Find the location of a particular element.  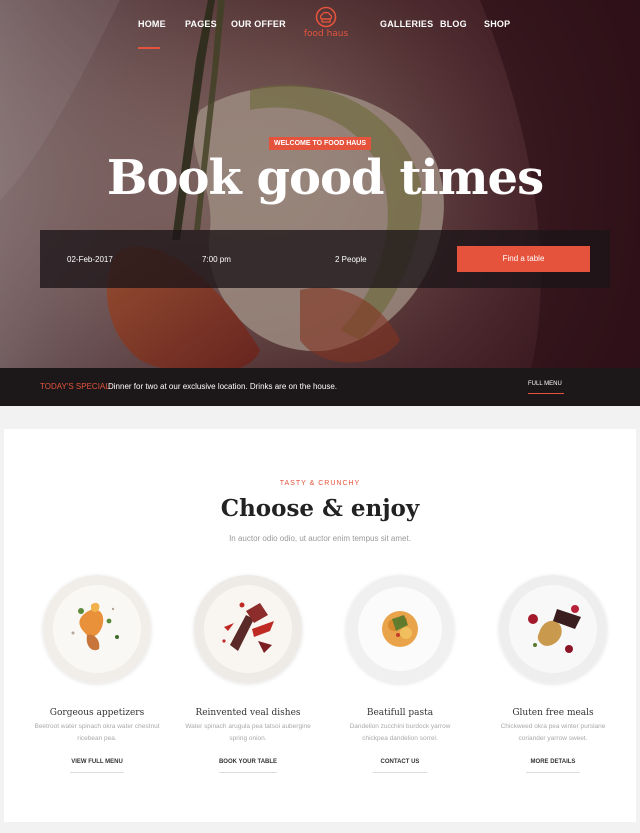

book-your-table-link: BOOK YOUR TABLE is located at coordinates (248, 766).